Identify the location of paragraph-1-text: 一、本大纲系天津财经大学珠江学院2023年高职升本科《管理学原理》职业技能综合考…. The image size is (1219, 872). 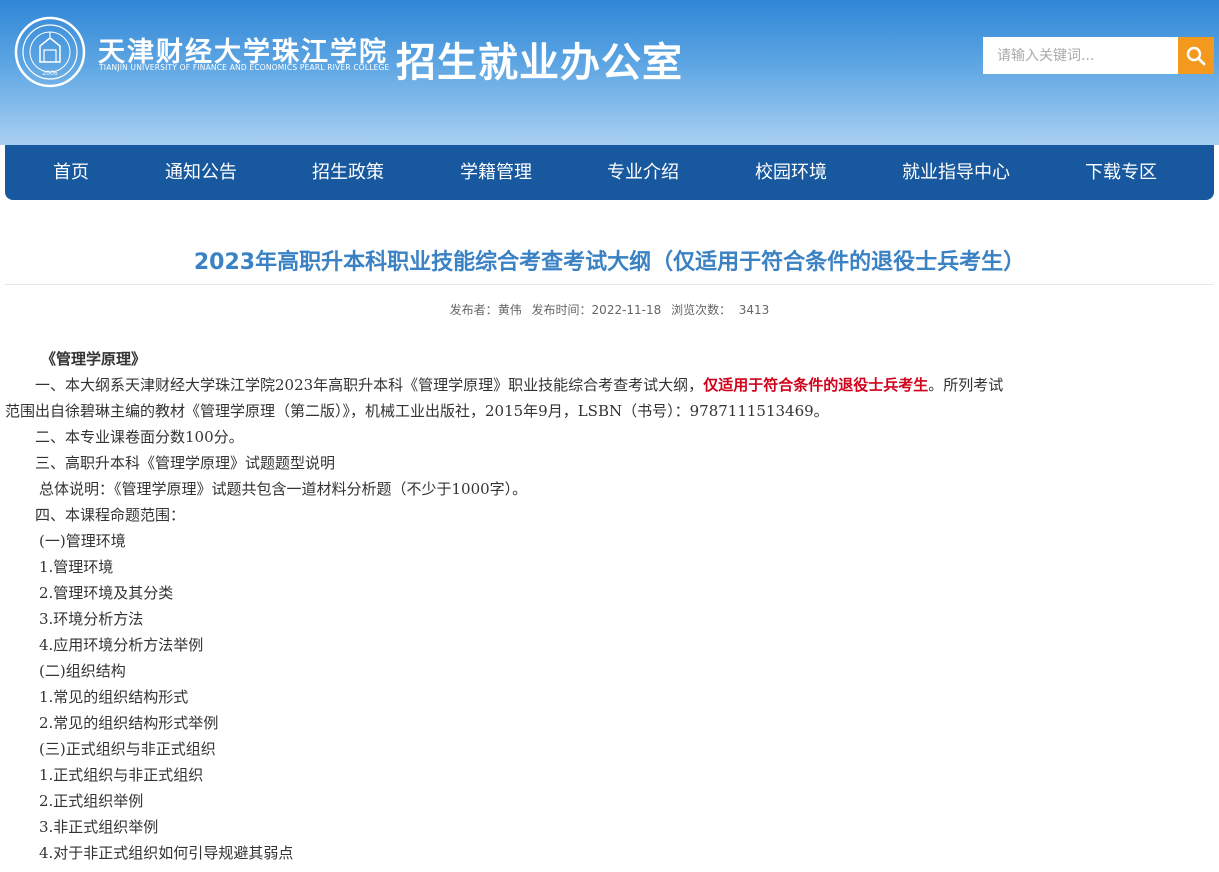
(369, 385).